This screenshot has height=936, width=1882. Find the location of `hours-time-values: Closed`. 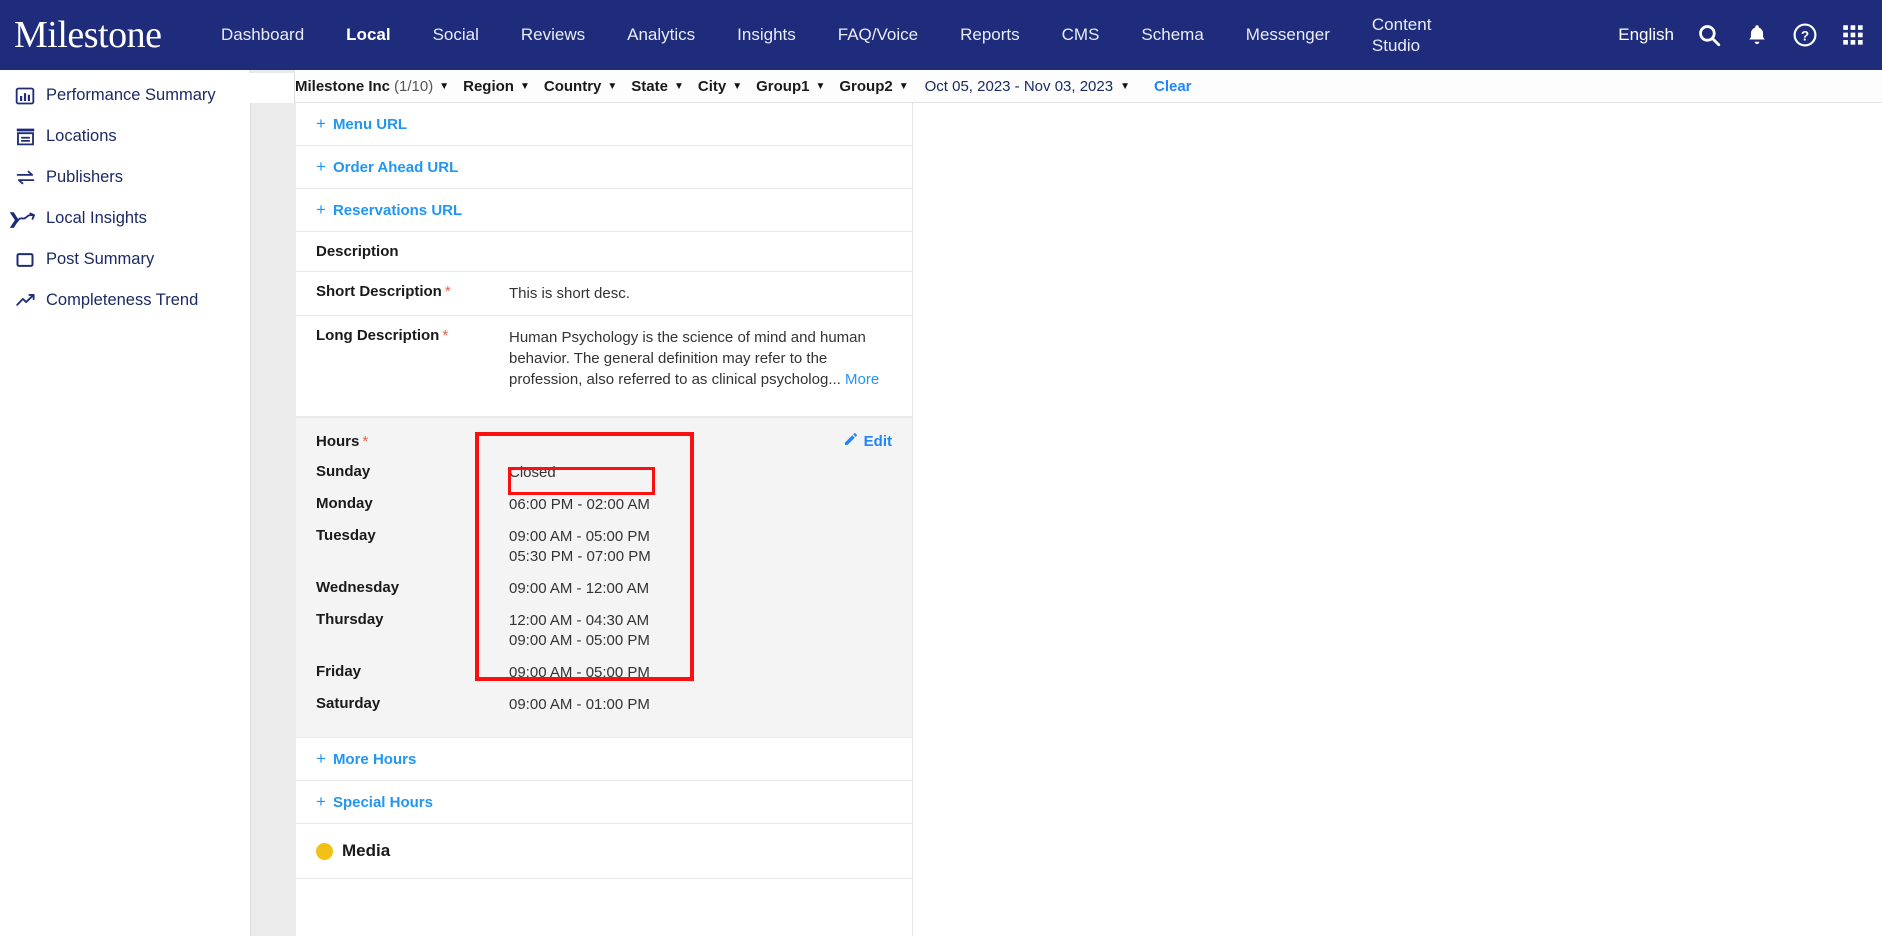

hours-time-values: Closed is located at coordinates (532, 473).